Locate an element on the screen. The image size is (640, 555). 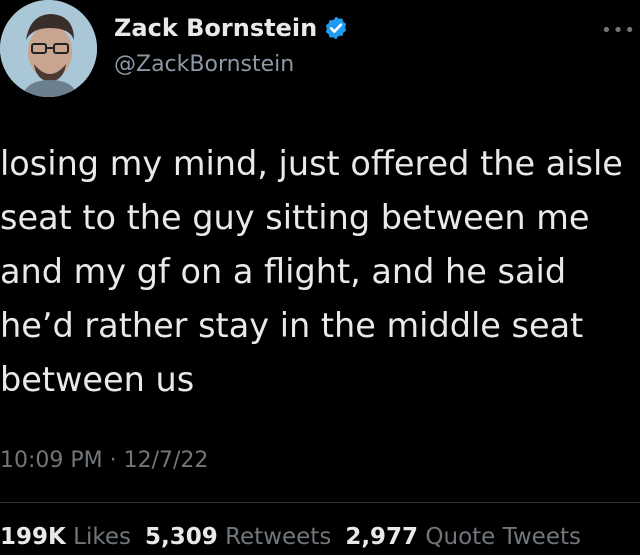
more-options-icon: ••• is located at coordinates (618, 30).